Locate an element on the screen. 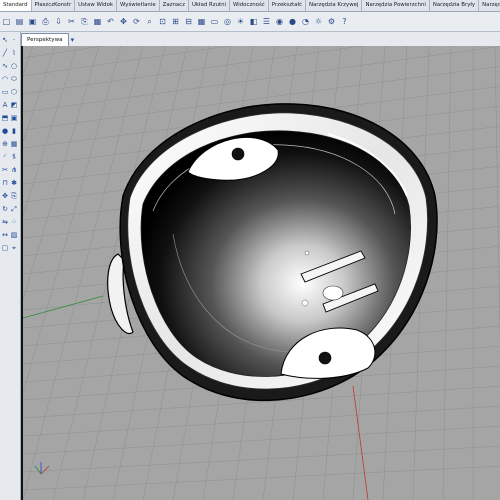  settings-icon: ⚙ is located at coordinates (331, 21).